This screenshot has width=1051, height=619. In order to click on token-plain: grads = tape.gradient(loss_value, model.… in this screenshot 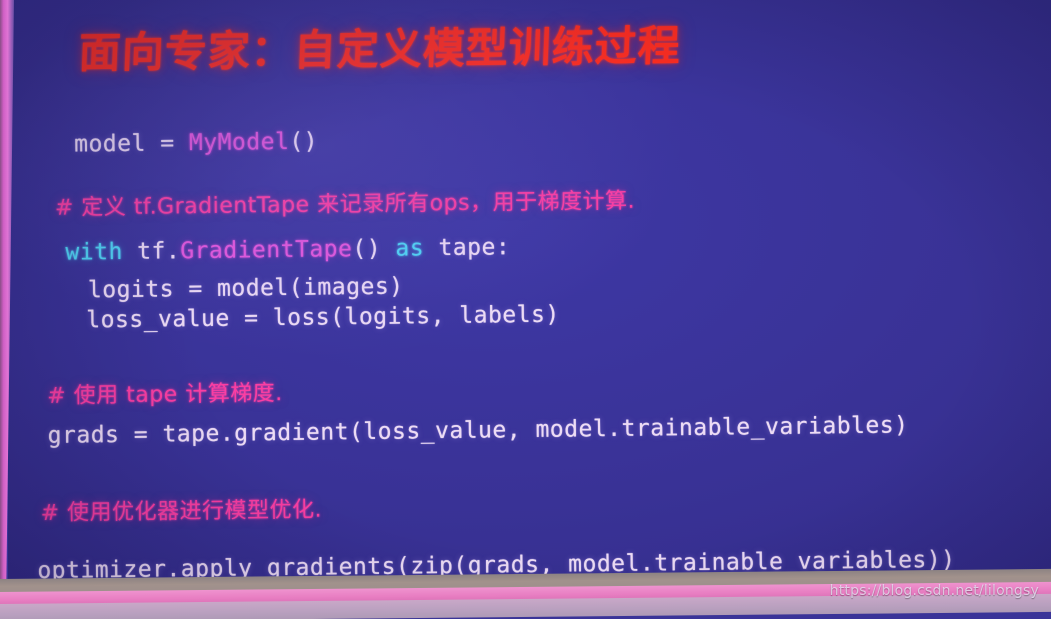, I will do `click(478, 430)`.